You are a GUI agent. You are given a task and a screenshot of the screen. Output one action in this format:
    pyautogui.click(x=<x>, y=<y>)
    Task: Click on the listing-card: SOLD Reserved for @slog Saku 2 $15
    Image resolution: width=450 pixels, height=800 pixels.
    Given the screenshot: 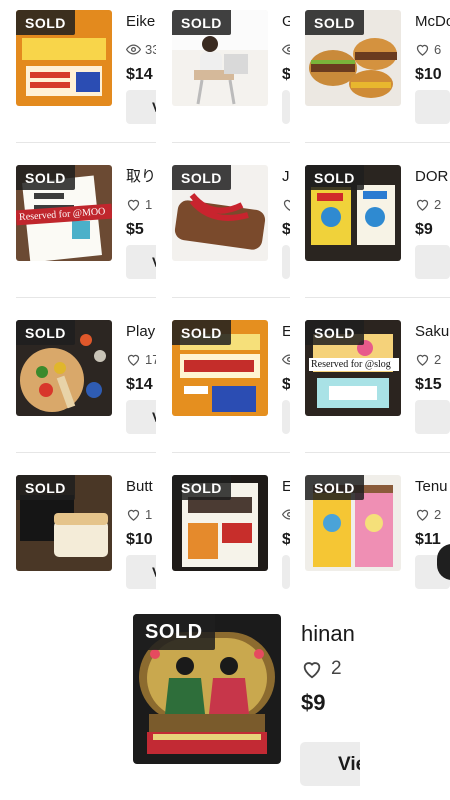 What is the action you would take?
    pyautogui.click(x=377, y=380)
    